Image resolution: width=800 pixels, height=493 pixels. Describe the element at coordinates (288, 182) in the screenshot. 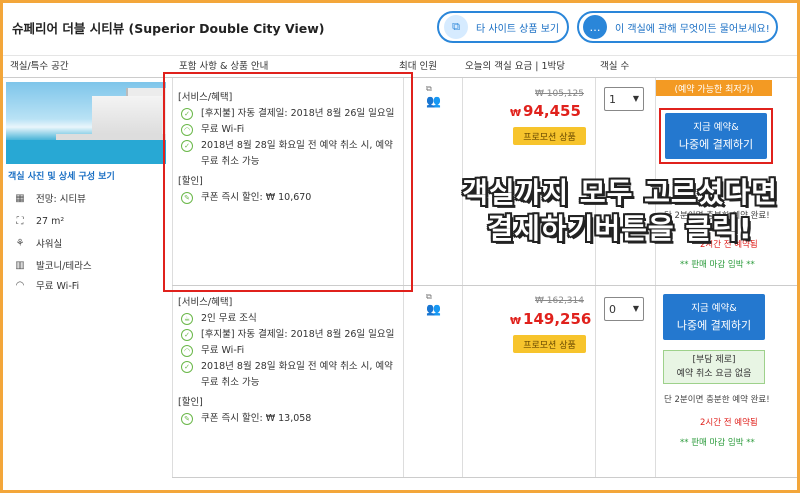

I see `services-highlight-box` at that location.